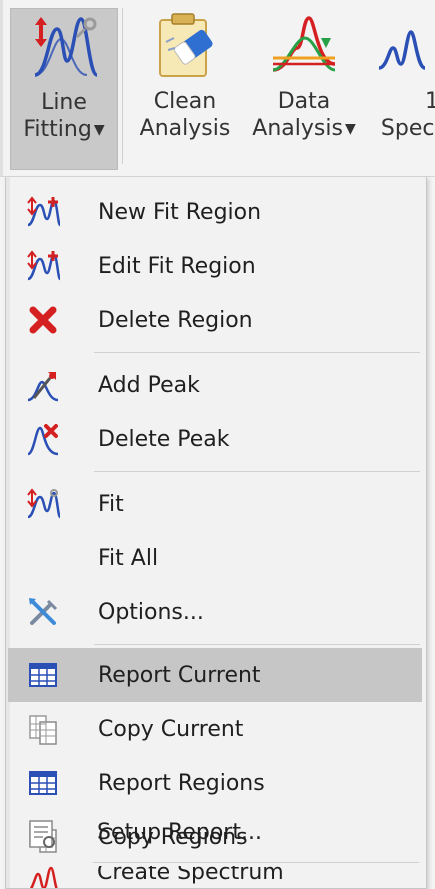 Image resolution: width=435 pixels, height=889 pixels. What do you see at coordinates (190, 875) in the screenshot?
I see `menu-item-label: Create Spectrum` at bounding box center [190, 875].